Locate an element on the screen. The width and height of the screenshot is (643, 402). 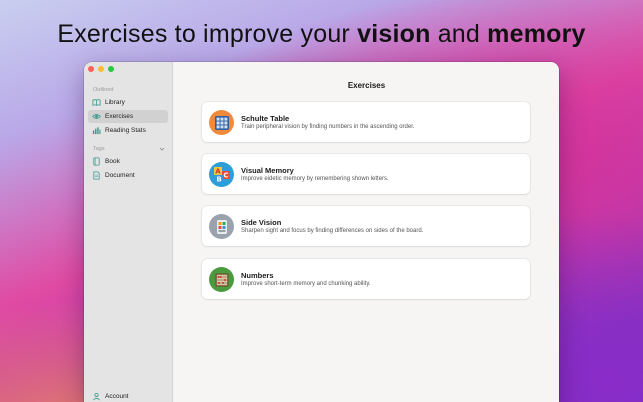
zoom-window-button is located at coordinates (111, 69).